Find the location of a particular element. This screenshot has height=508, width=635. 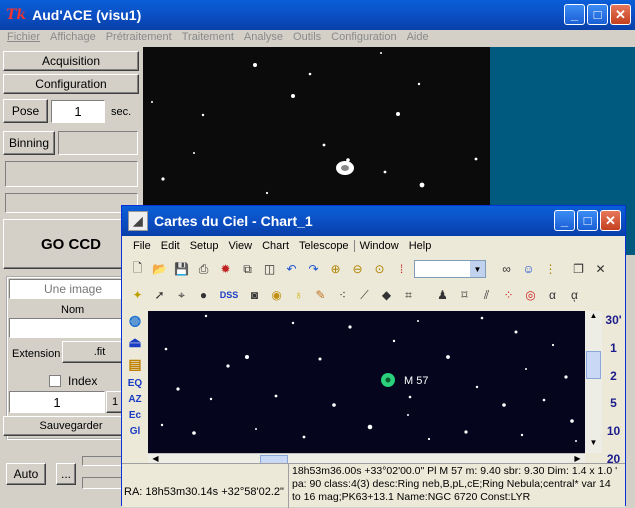

menu-aide: Aide is located at coordinates (418, 38).